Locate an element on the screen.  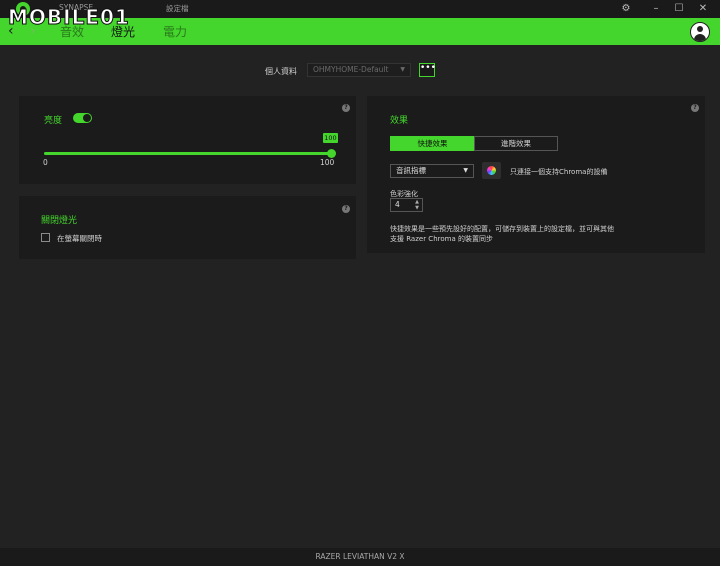
tab-quick-effects: 快捷效果 is located at coordinates (432, 143).